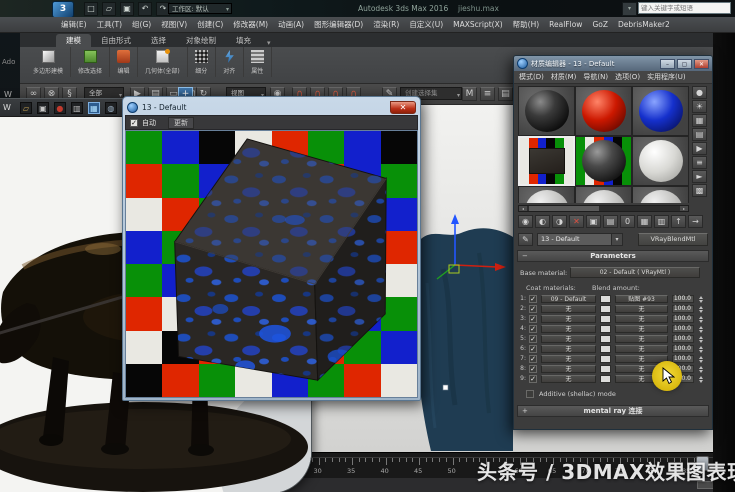 The height and width of the screenshot is (492, 735). I want to click on menu-item: 视图(V), so click(174, 24).